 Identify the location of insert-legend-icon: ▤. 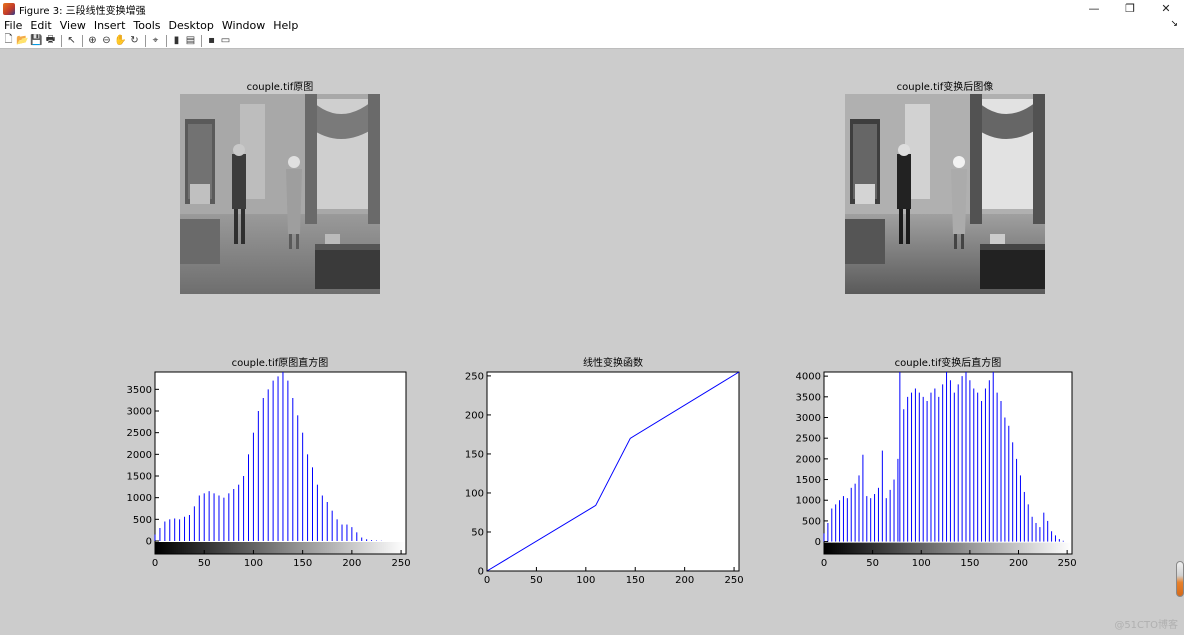
(190, 40).